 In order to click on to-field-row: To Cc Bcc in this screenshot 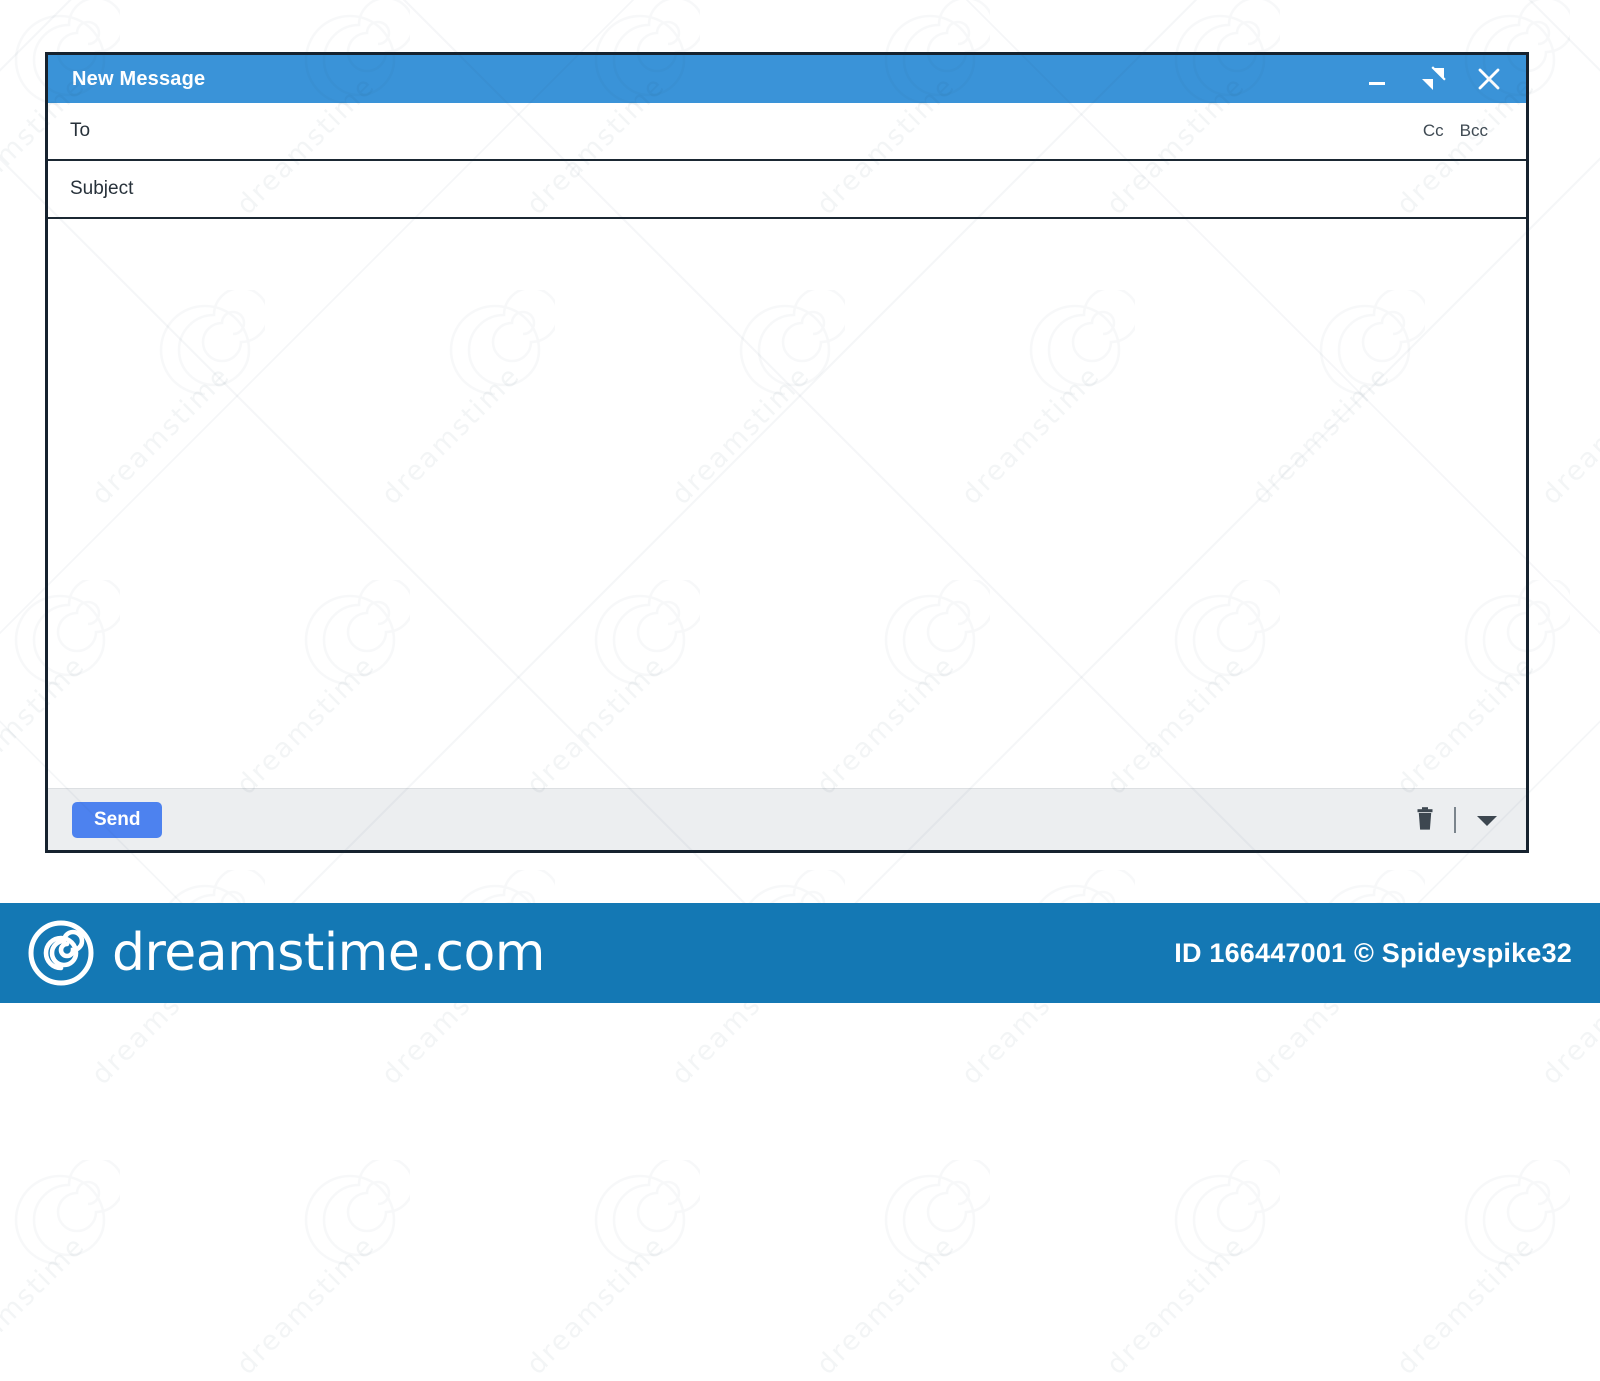, I will do `click(787, 132)`.